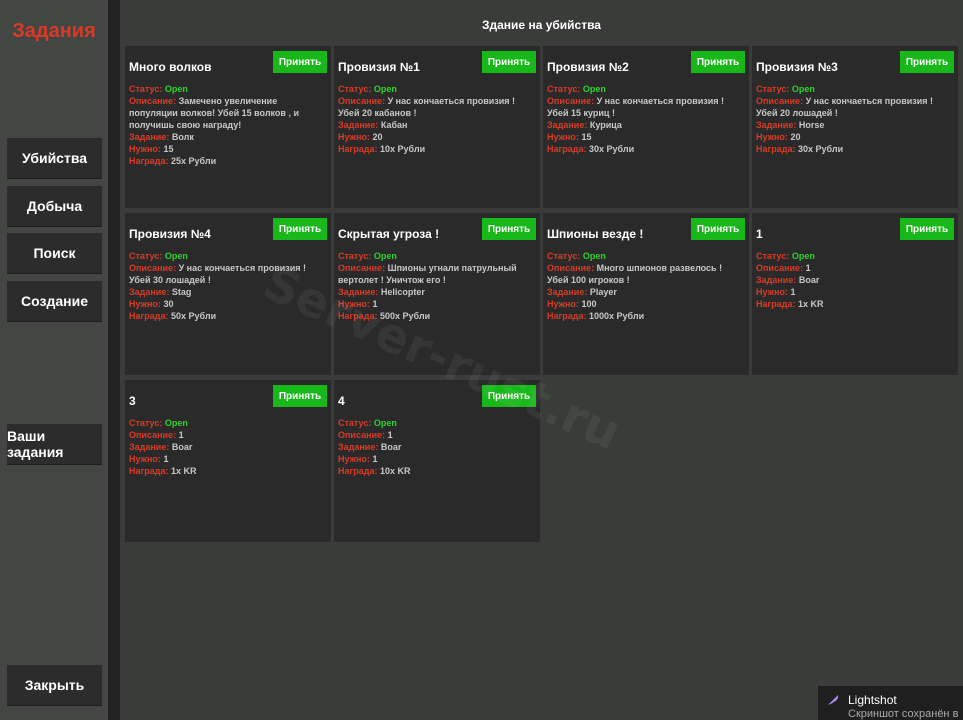 This screenshot has width=963, height=720. What do you see at coordinates (54, 301) in the screenshot?
I see `nav-create-button: Создание` at bounding box center [54, 301].